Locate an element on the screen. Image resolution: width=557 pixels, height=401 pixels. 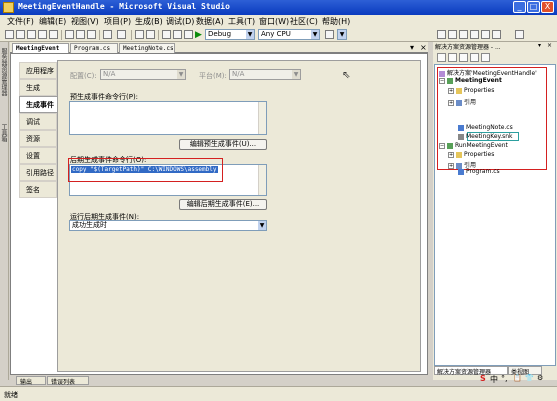
tree-item-runmeetingevent: − RunMeetingEvent is located at coordinates (473, 145).